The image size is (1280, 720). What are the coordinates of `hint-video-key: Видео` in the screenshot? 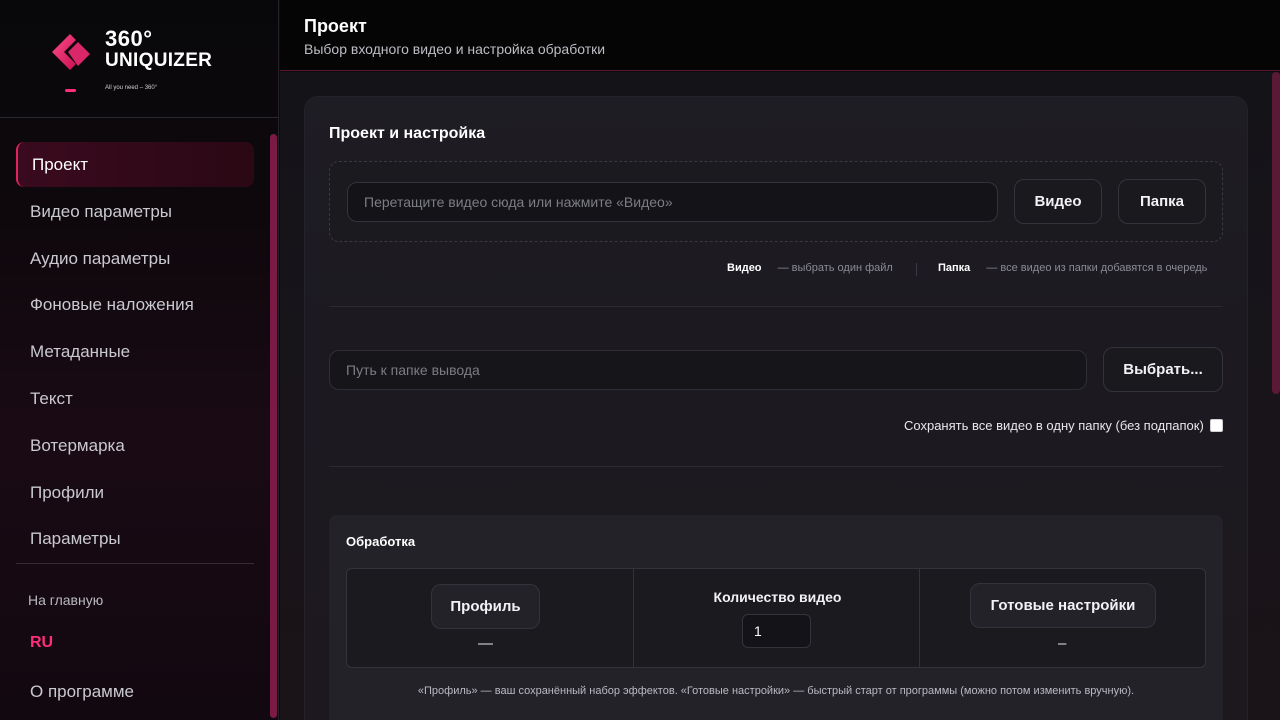 It's located at (744, 268).